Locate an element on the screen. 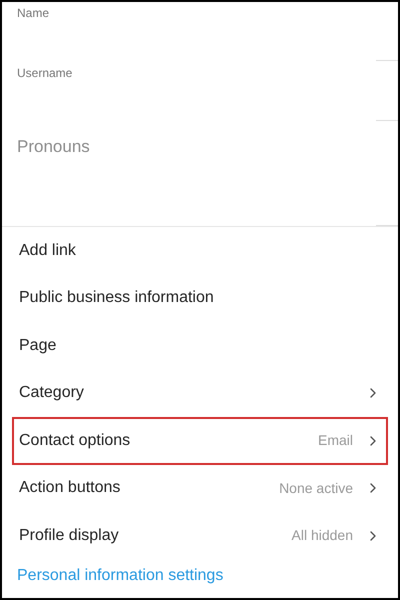 The image size is (400, 600). row-value: Email is located at coordinates (335, 440).